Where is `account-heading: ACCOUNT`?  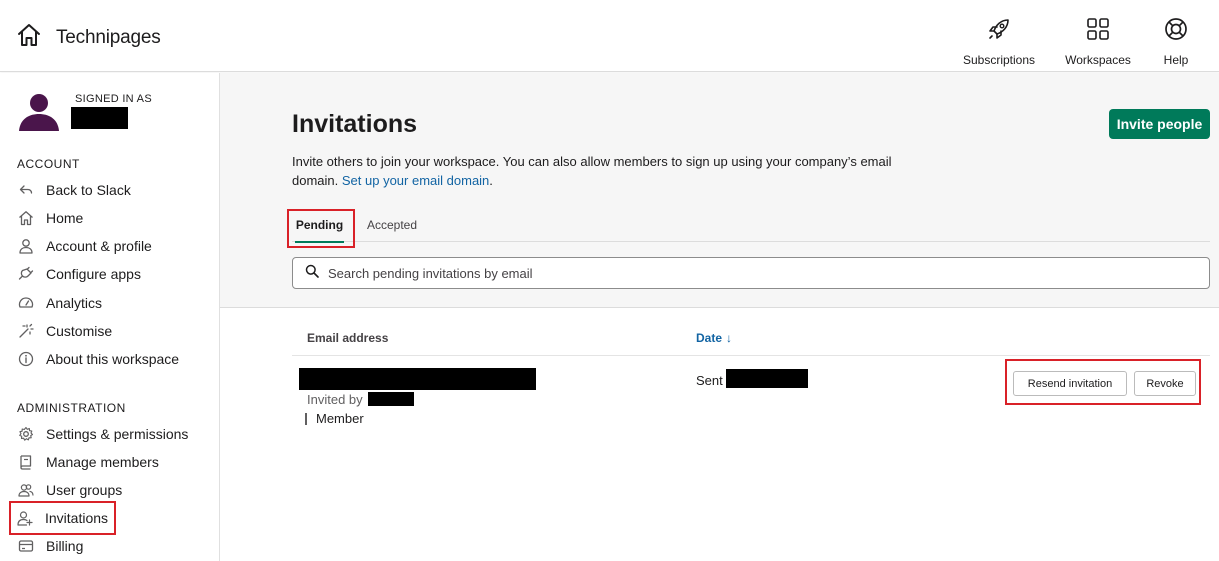
account-heading: ACCOUNT is located at coordinates (48, 164).